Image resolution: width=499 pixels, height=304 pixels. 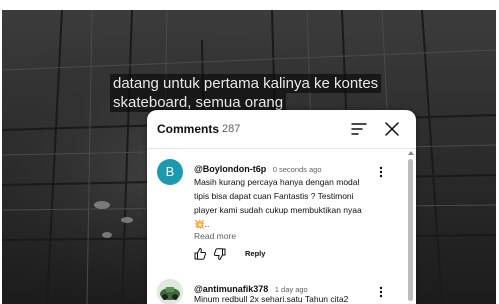 I want to click on comment-author: @Boylondon-t6p, so click(x=230, y=169).